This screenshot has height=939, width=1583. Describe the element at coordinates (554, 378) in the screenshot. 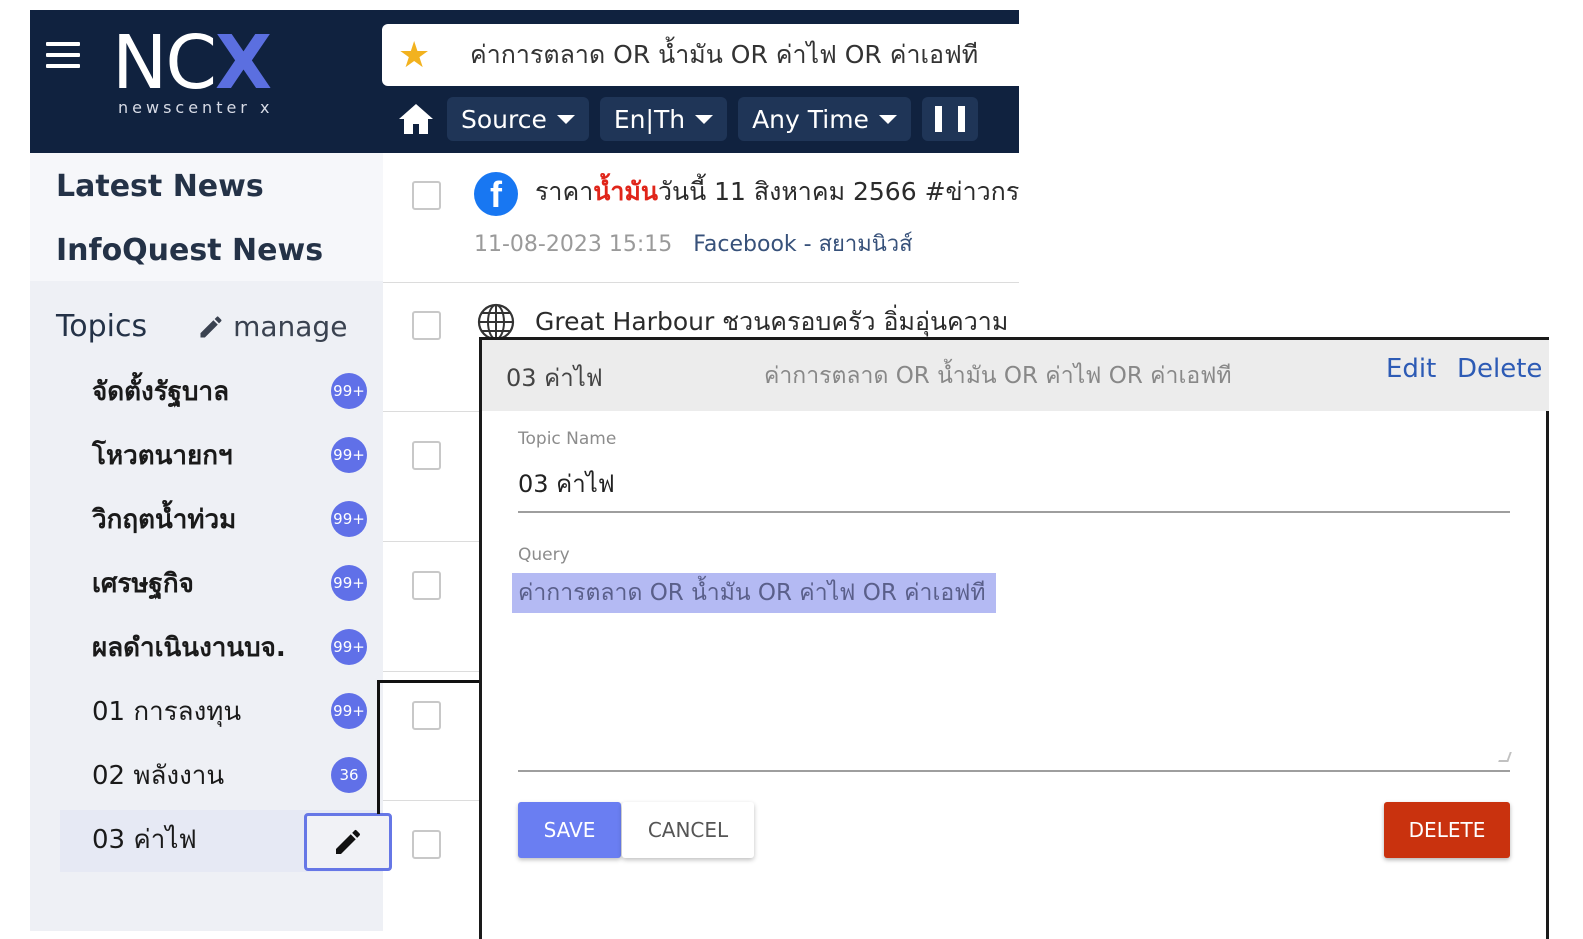

I see `dialog-topic-name: 03 ค่าไฟ` at that location.